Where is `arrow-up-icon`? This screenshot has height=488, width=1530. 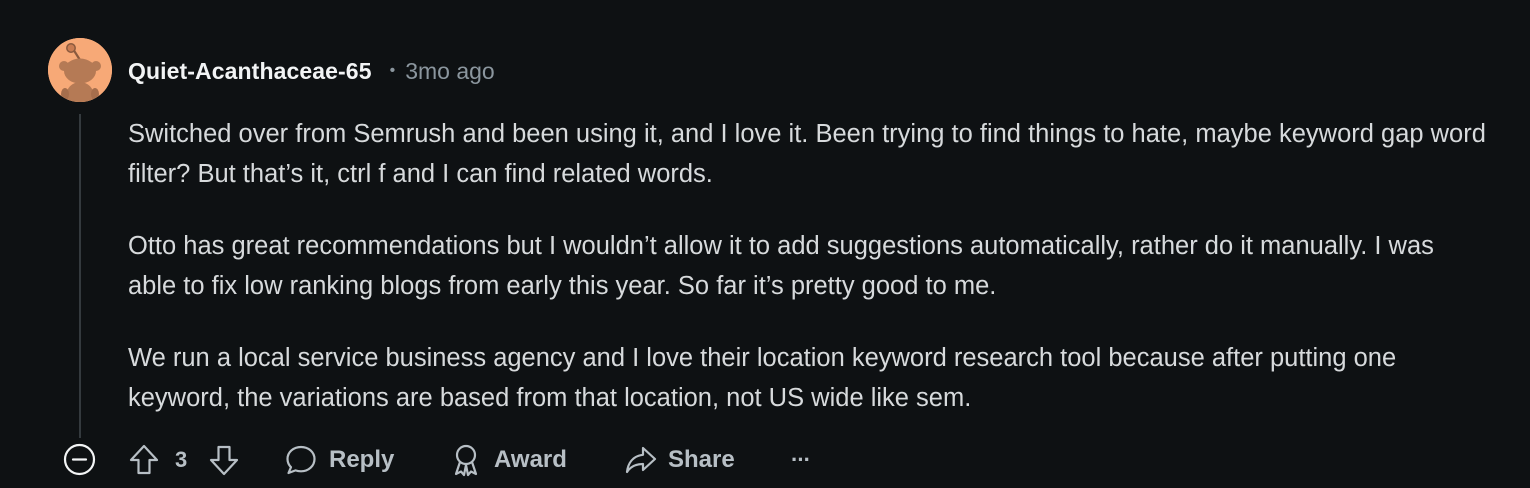
arrow-up-icon is located at coordinates (144, 459).